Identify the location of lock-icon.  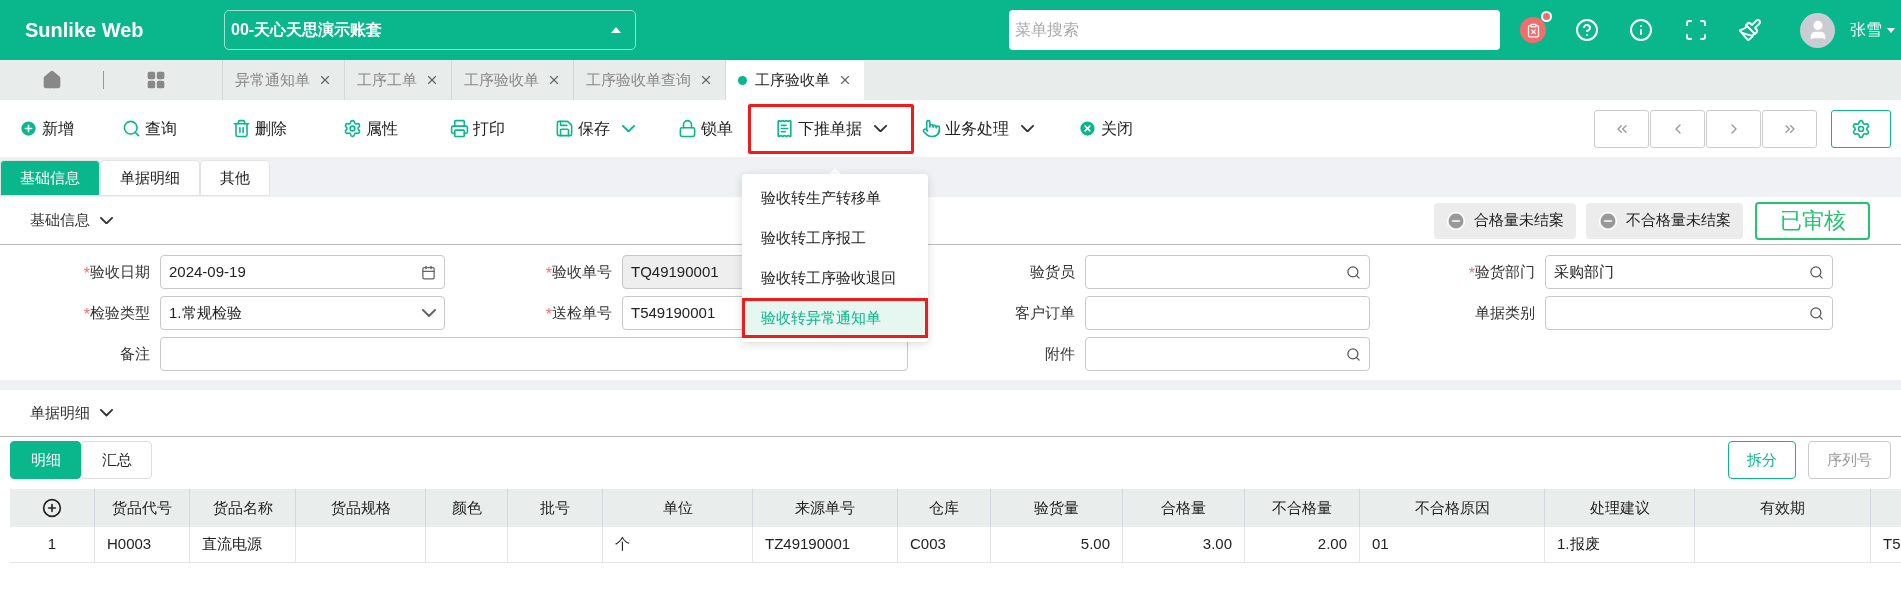
(687, 128).